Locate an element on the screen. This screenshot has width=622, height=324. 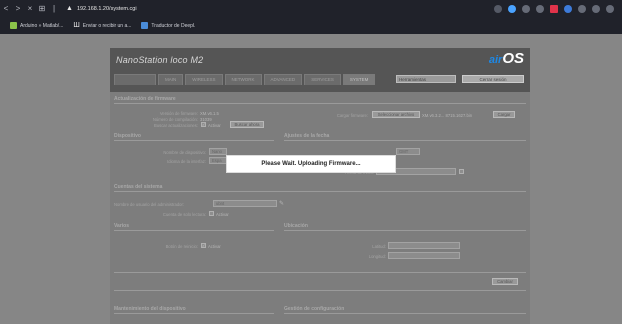
check-updates-checkbox: ✓ is located at coordinates (203, 124).